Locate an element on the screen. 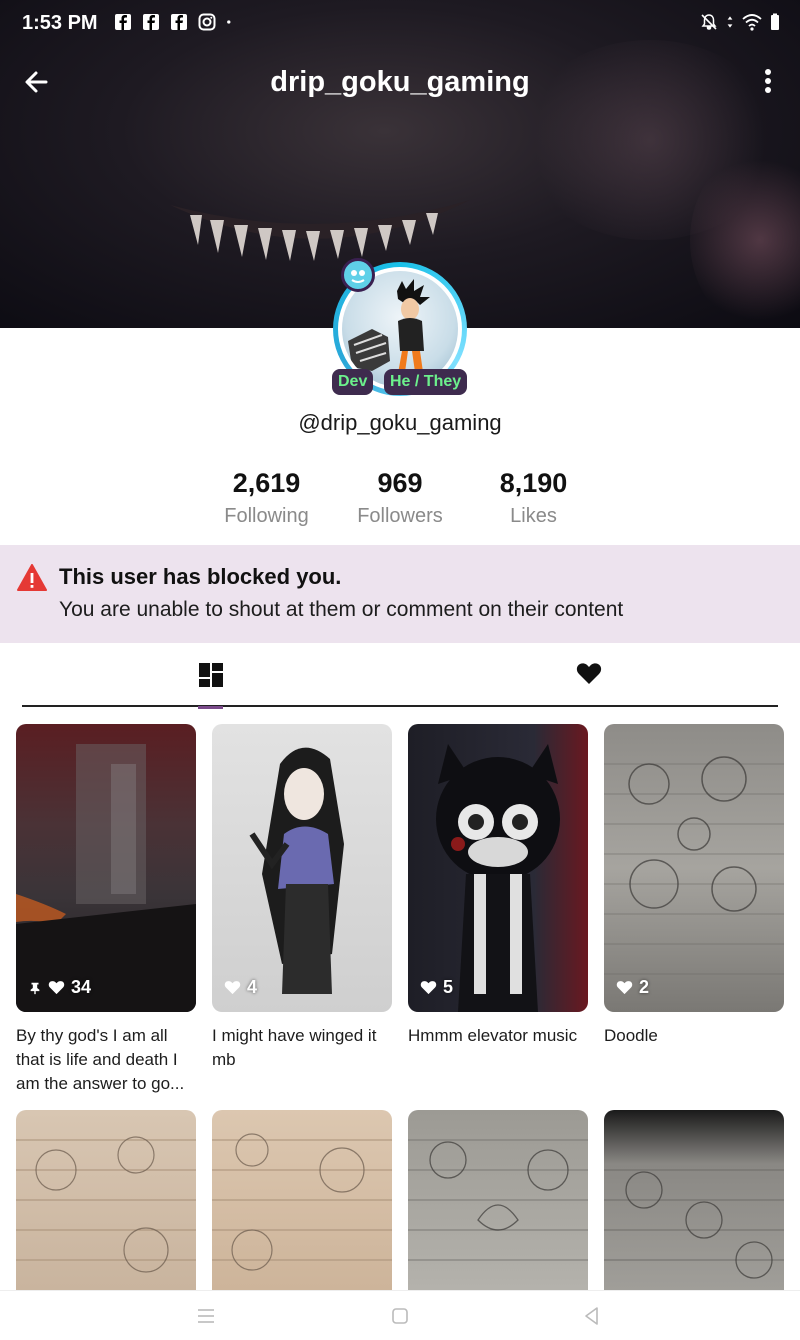 The height and width of the screenshot is (1340, 800). stat-value: 8,190 is located at coordinates (533, 483).